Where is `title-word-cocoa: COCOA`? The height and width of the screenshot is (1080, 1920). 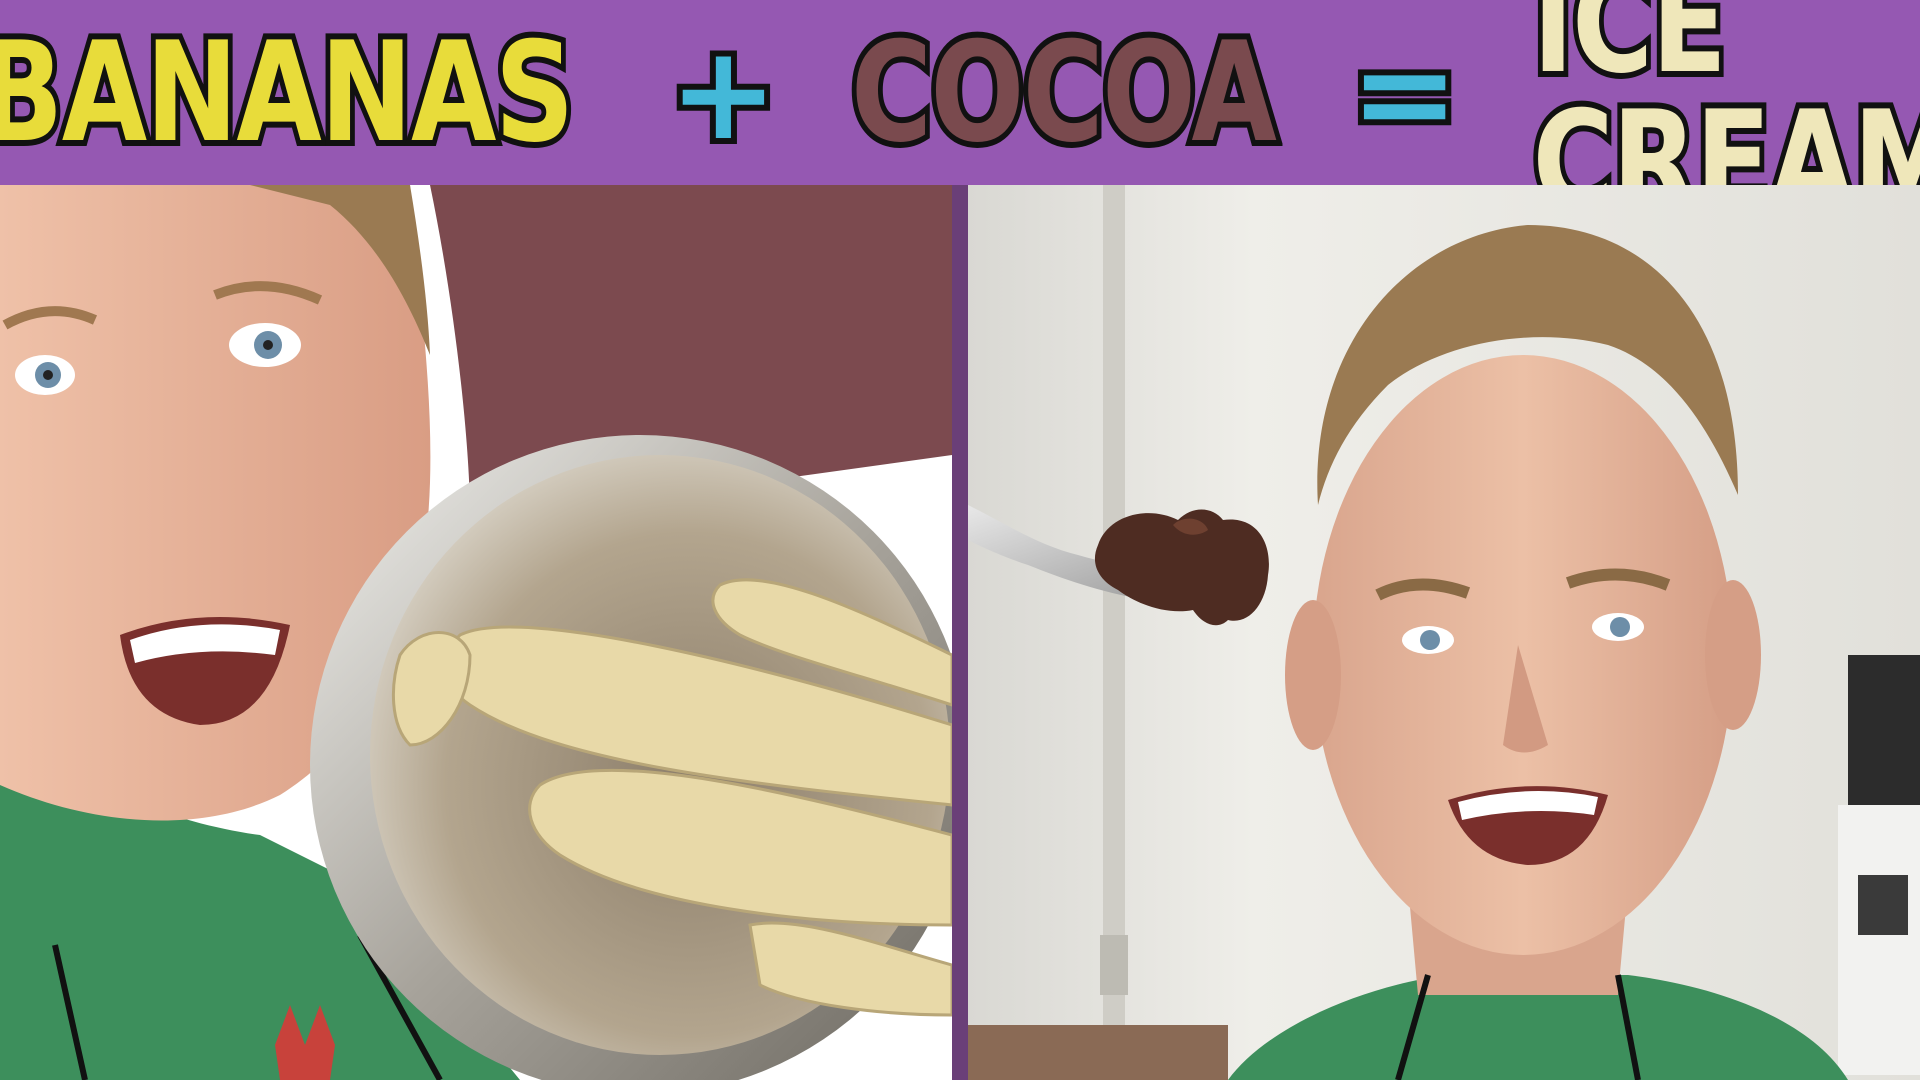 title-word-cocoa: COCOA is located at coordinates (1063, 92).